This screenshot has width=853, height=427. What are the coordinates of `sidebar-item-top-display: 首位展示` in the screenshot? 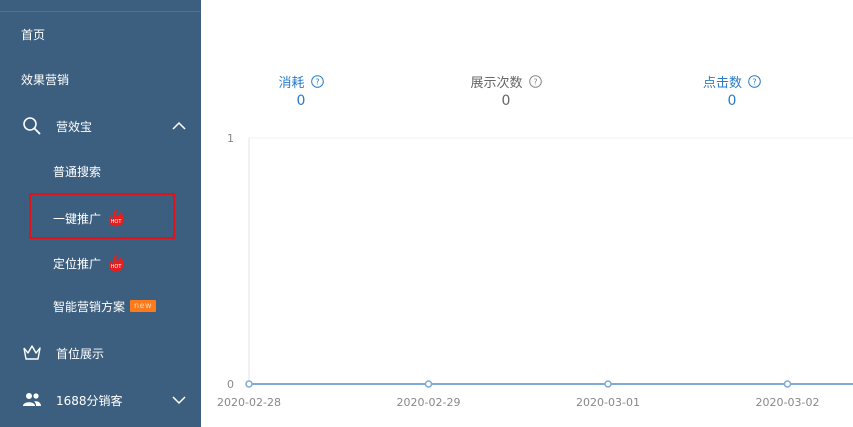 It's located at (100, 353).